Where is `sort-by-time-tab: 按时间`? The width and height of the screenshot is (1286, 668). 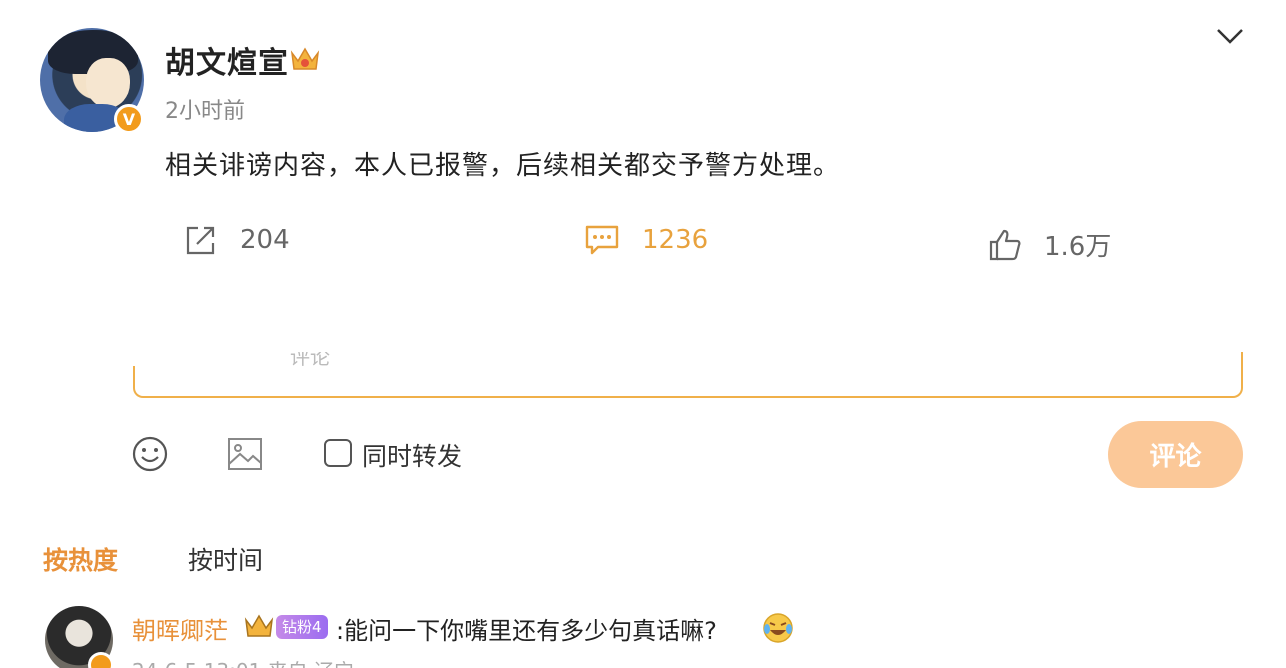 sort-by-time-tab: 按时间 is located at coordinates (225, 559).